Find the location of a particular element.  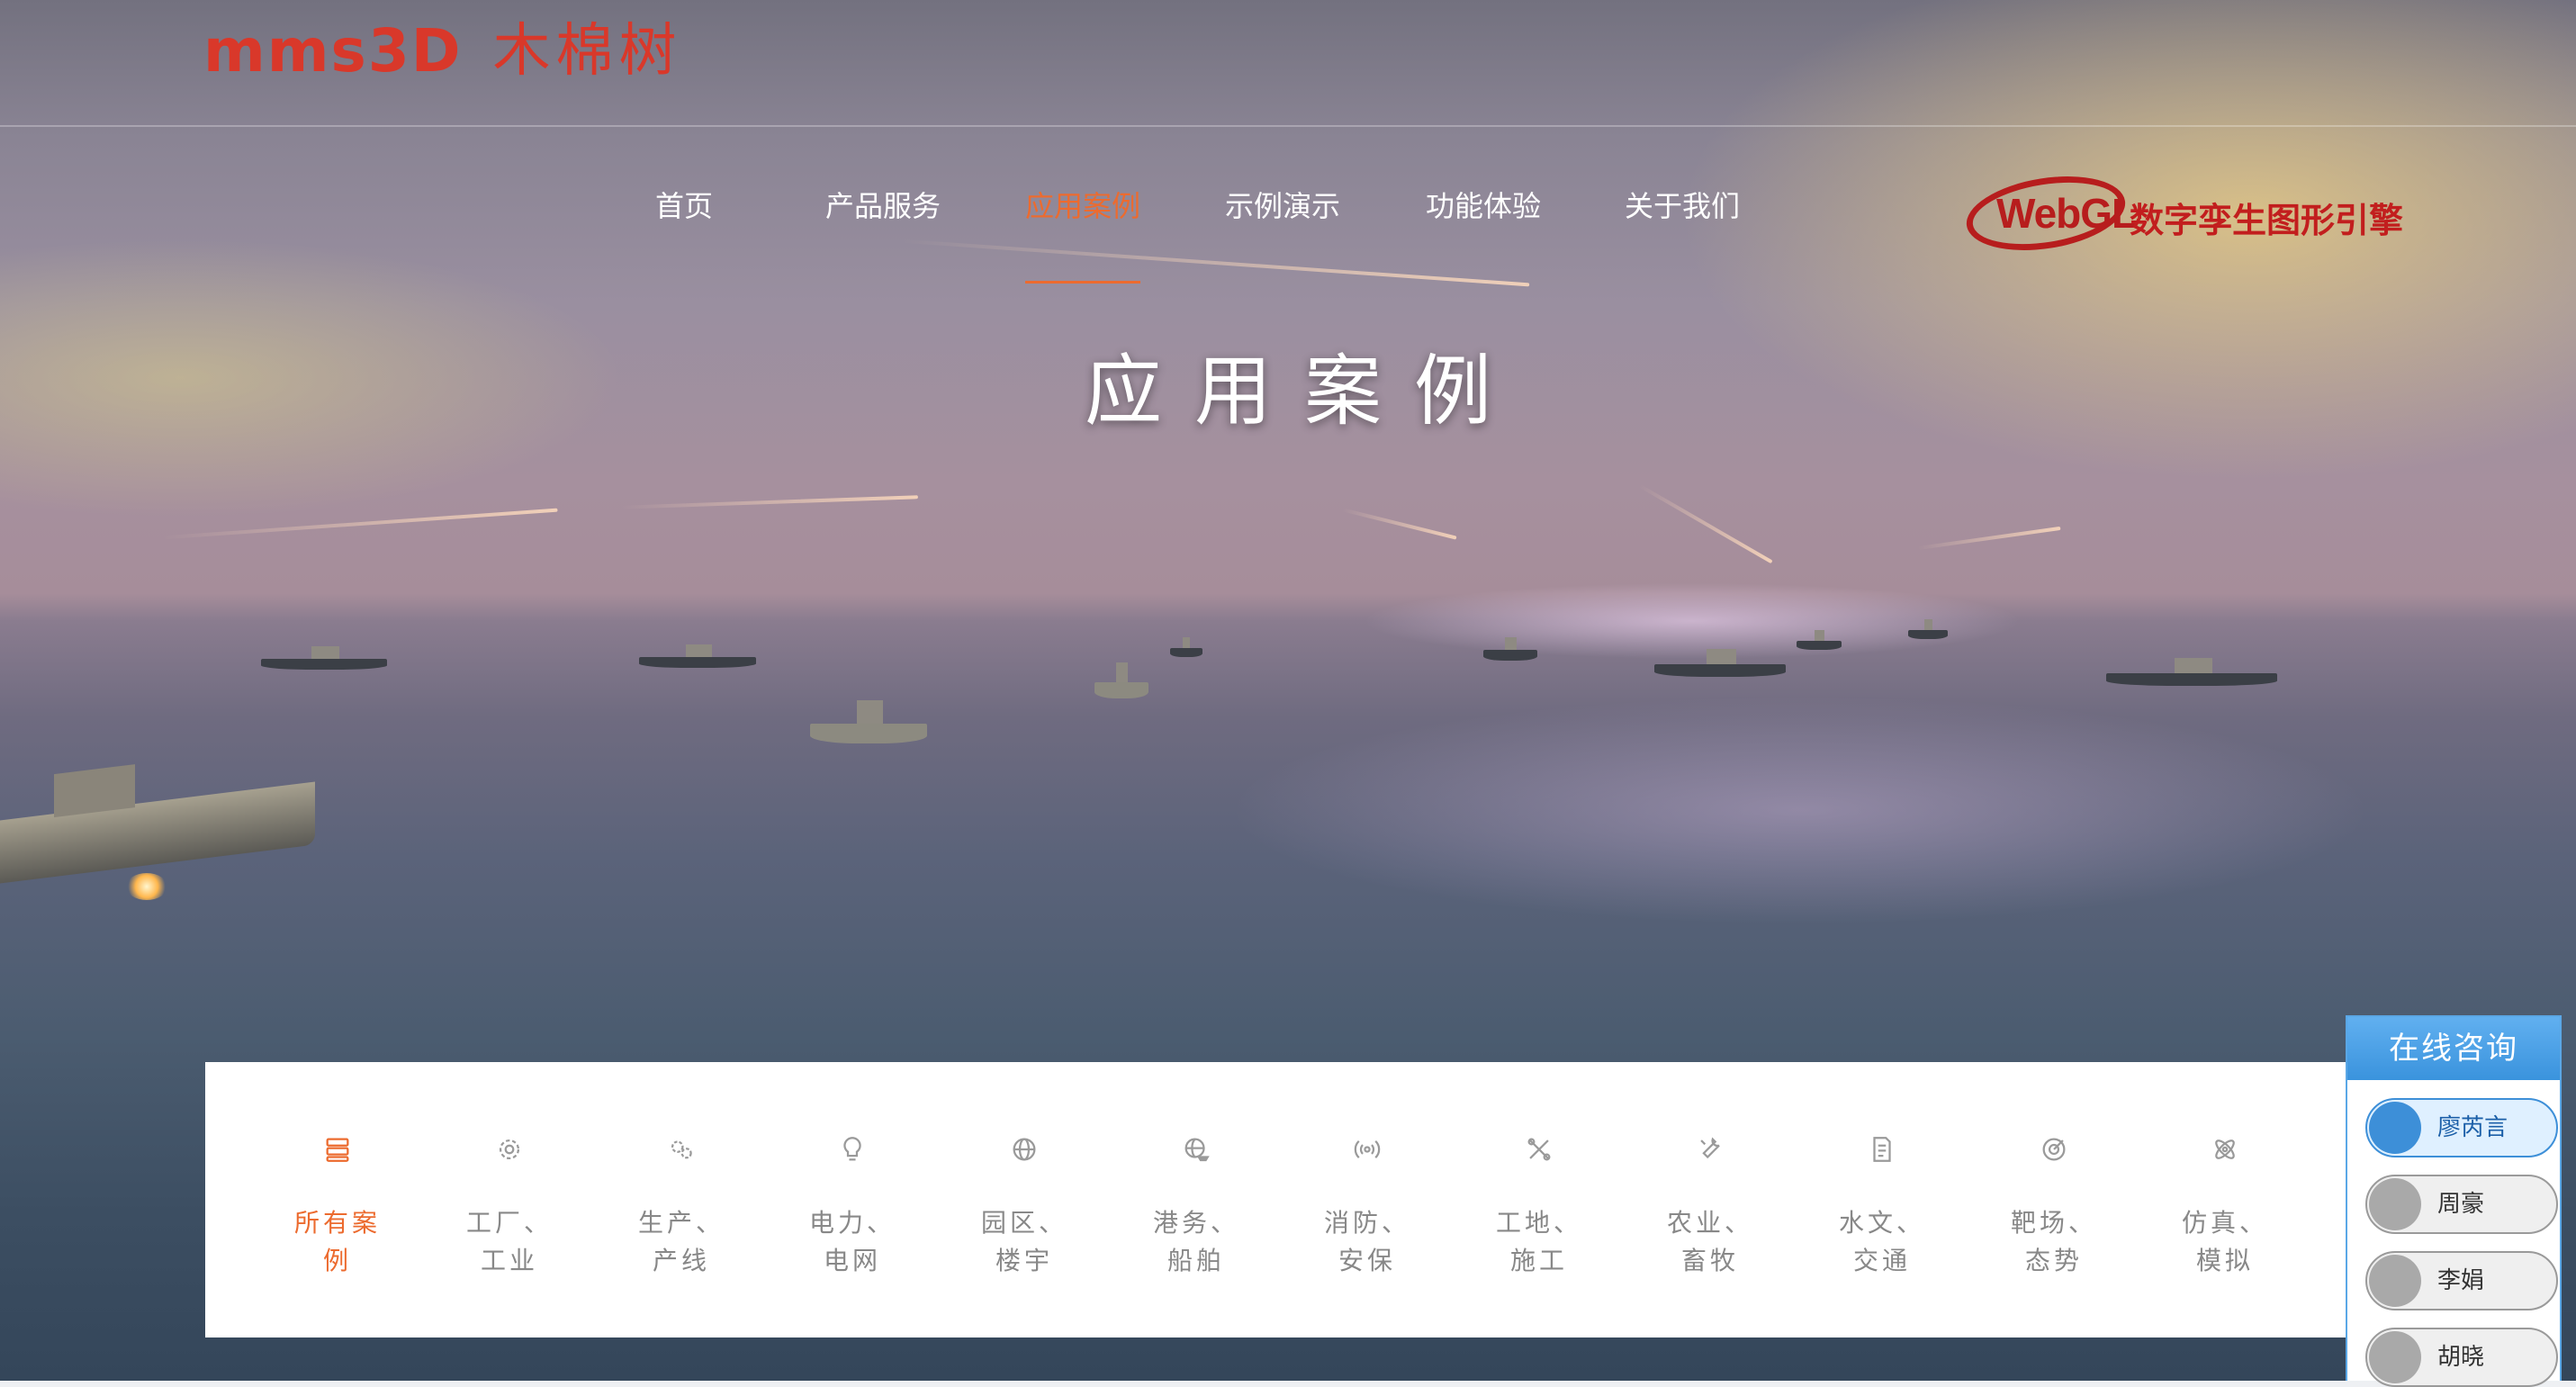

category-range: 靶场、态势 is located at coordinates (2053, 1207).